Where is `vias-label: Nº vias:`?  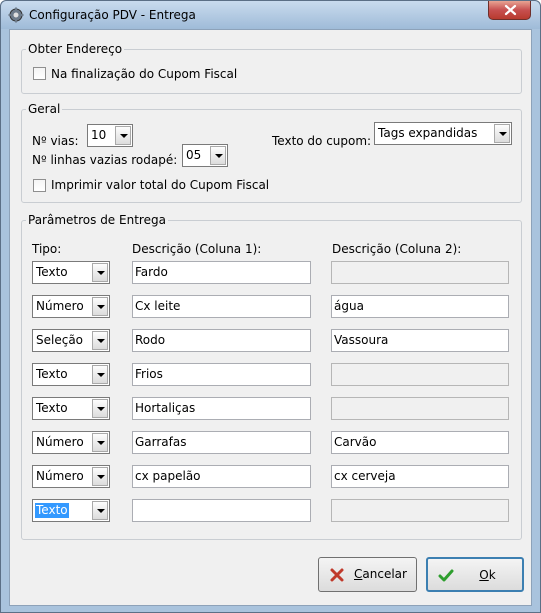
vias-label: Nº vias: is located at coordinates (55, 141).